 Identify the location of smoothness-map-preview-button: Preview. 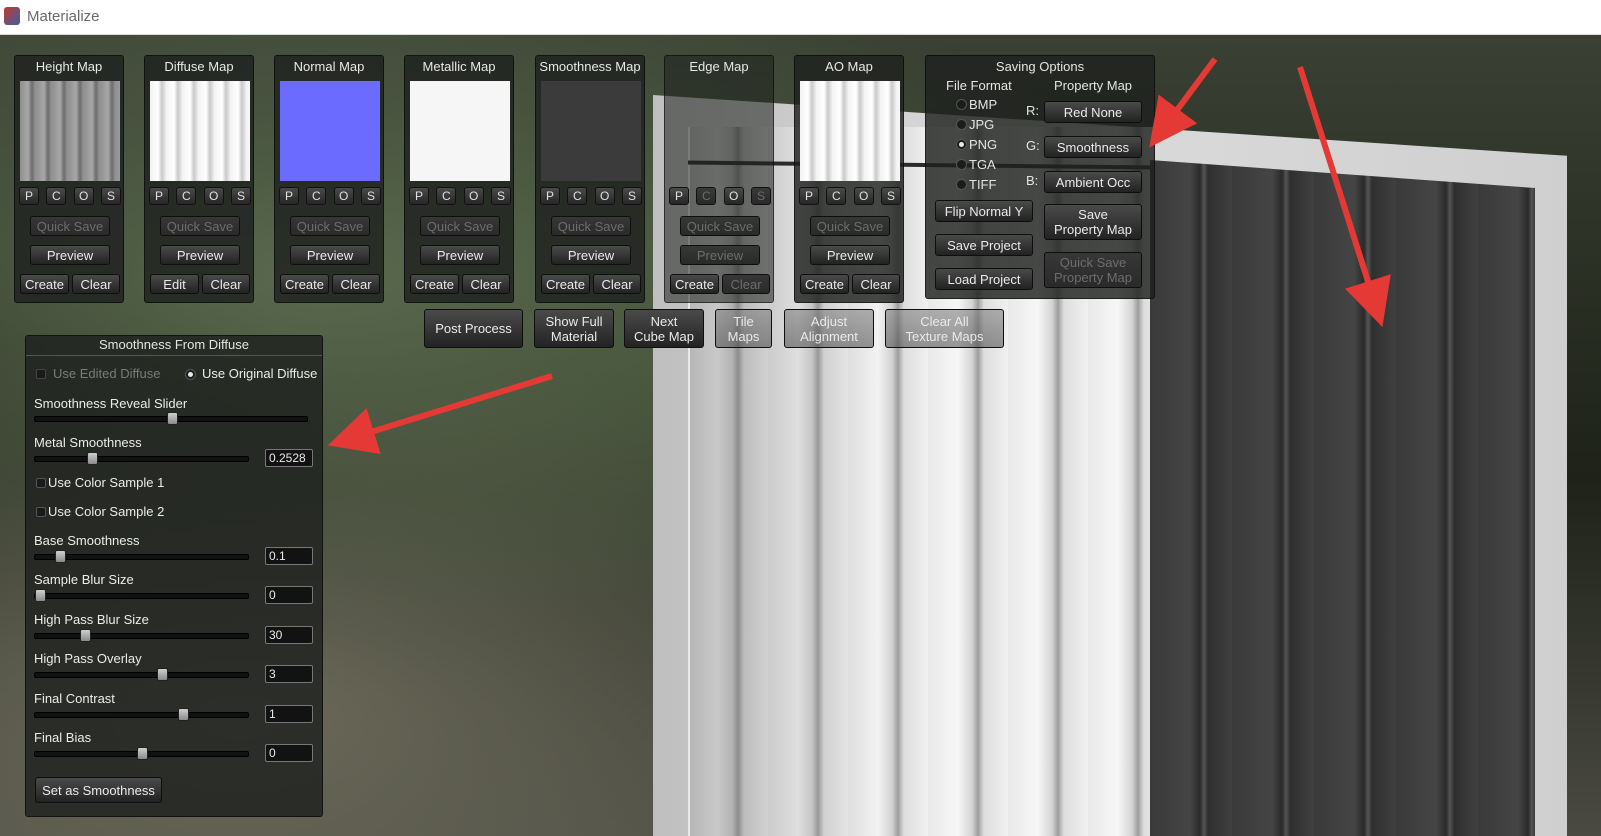
(591, 255).